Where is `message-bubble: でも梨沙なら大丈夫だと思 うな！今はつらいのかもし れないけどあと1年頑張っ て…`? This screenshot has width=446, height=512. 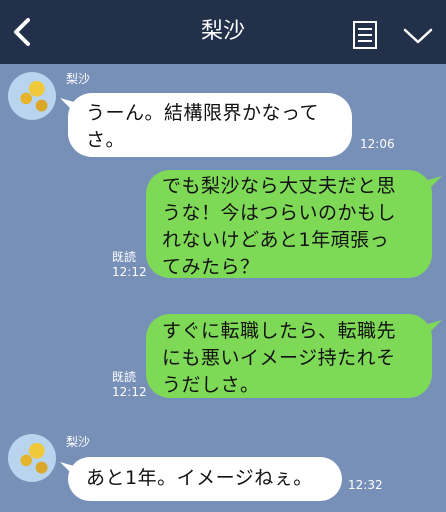
message-bubble: でも梨沙なら大丈夫だと思 うな！今はつらいのかもし れないけどあと1年頑張っ て… is located at coordinates (289, 224).